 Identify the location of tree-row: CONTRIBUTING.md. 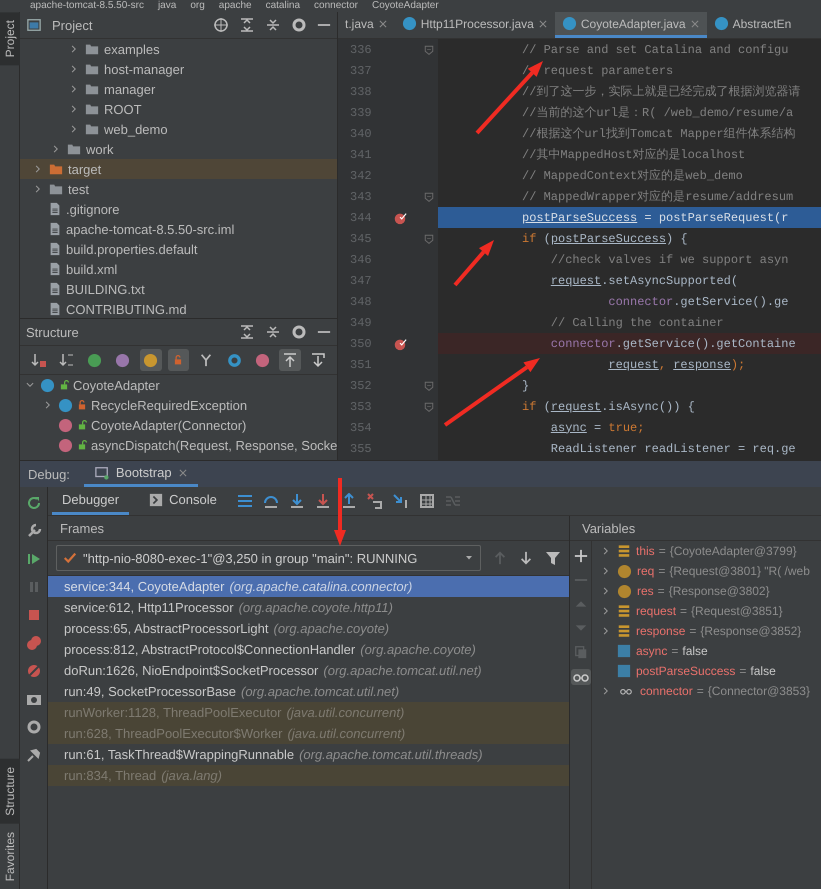
(178, 309).